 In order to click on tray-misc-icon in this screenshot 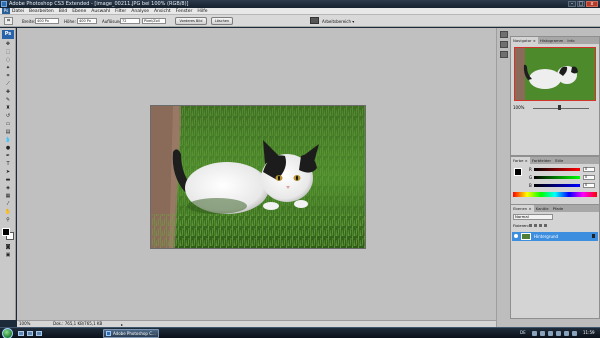, I will do `click(574, 333)`.